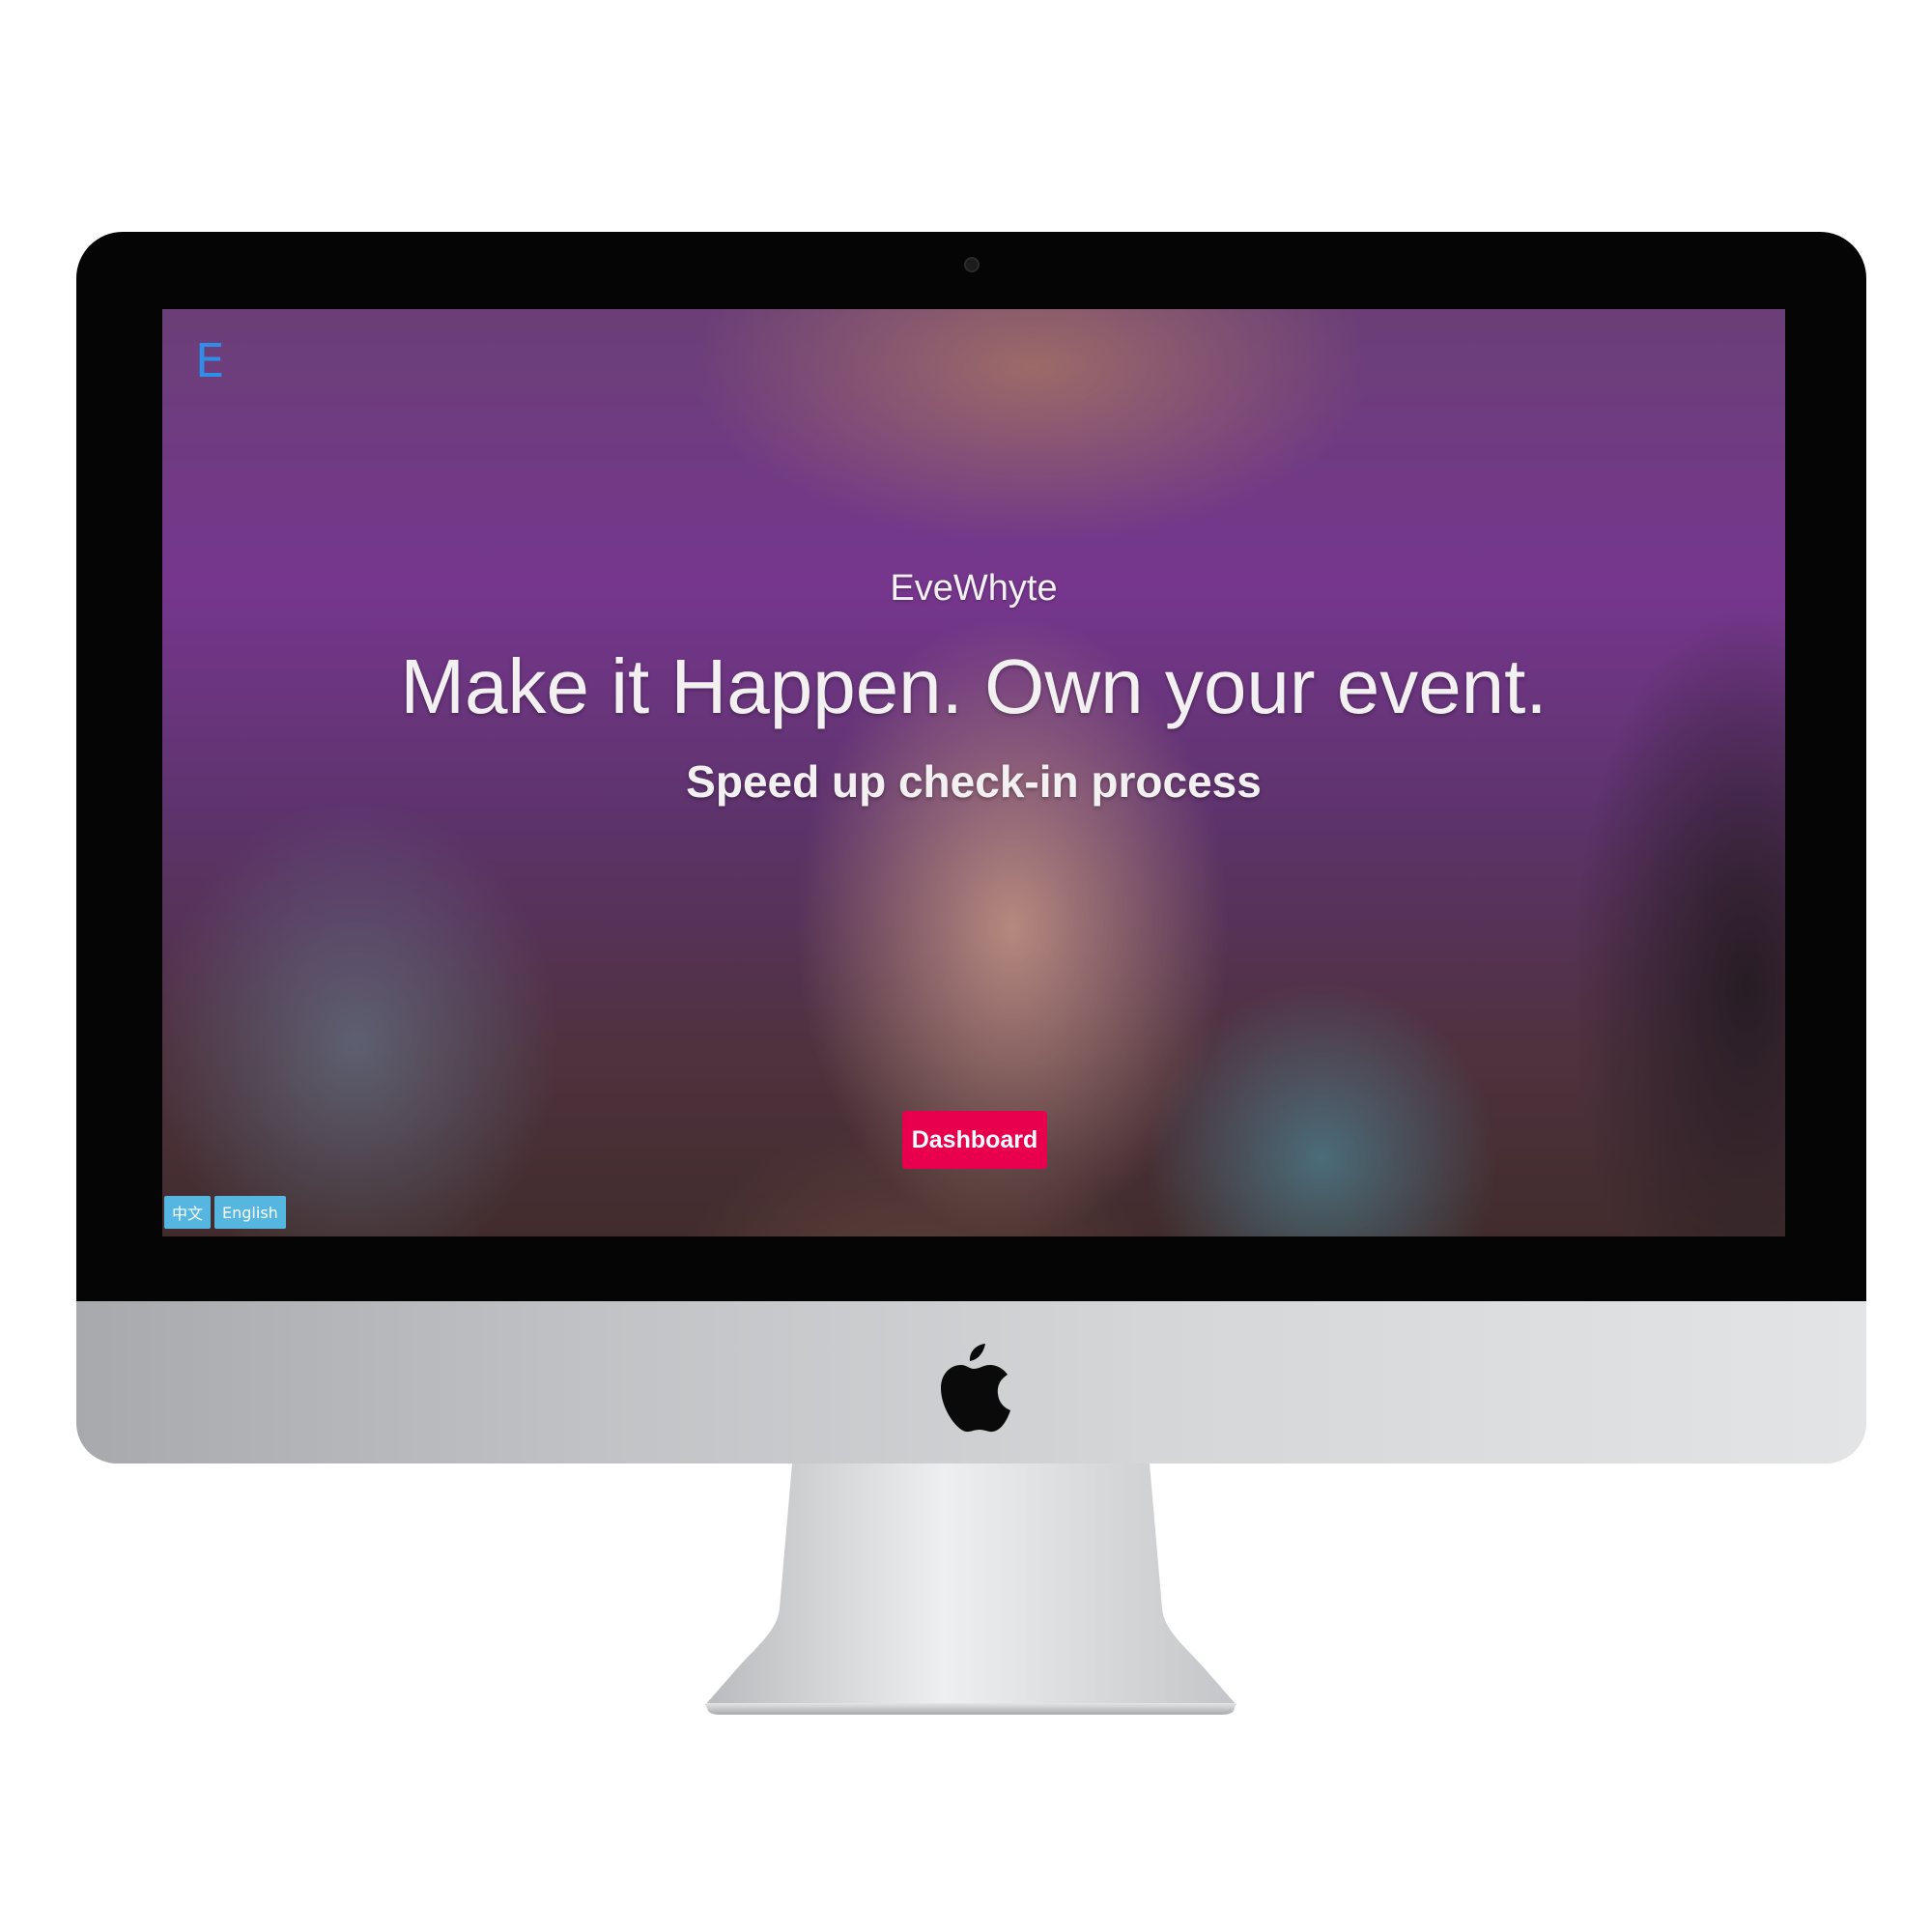 The width and height of the screenshot is (1932, 1932). What do you see at coordinates (250, 1212) in the screenshot?
I see `lang-english-button: English` at bounding box center [250, 1212].